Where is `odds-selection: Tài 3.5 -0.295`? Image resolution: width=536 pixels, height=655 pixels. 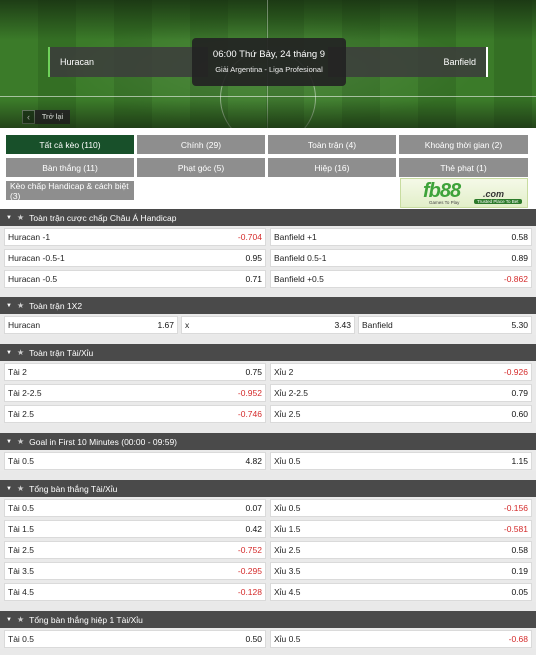 odds-selection: Tài 3.5 -0.295 is located at coordinates (135, 571).